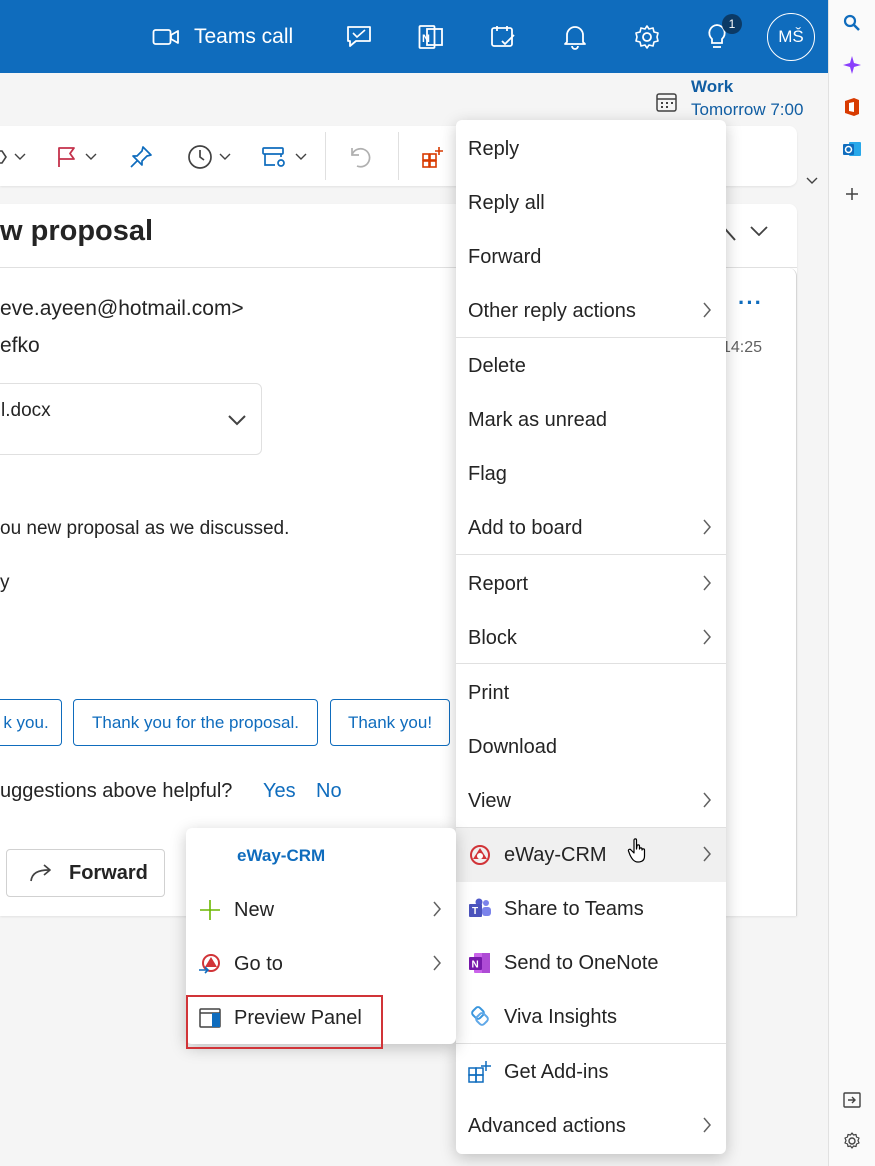 This screenshot has height=1166, width=875. Describe the element at coordinates (591, 366) in the screenshot. I see `menu-item-delete: Delete` at that location.